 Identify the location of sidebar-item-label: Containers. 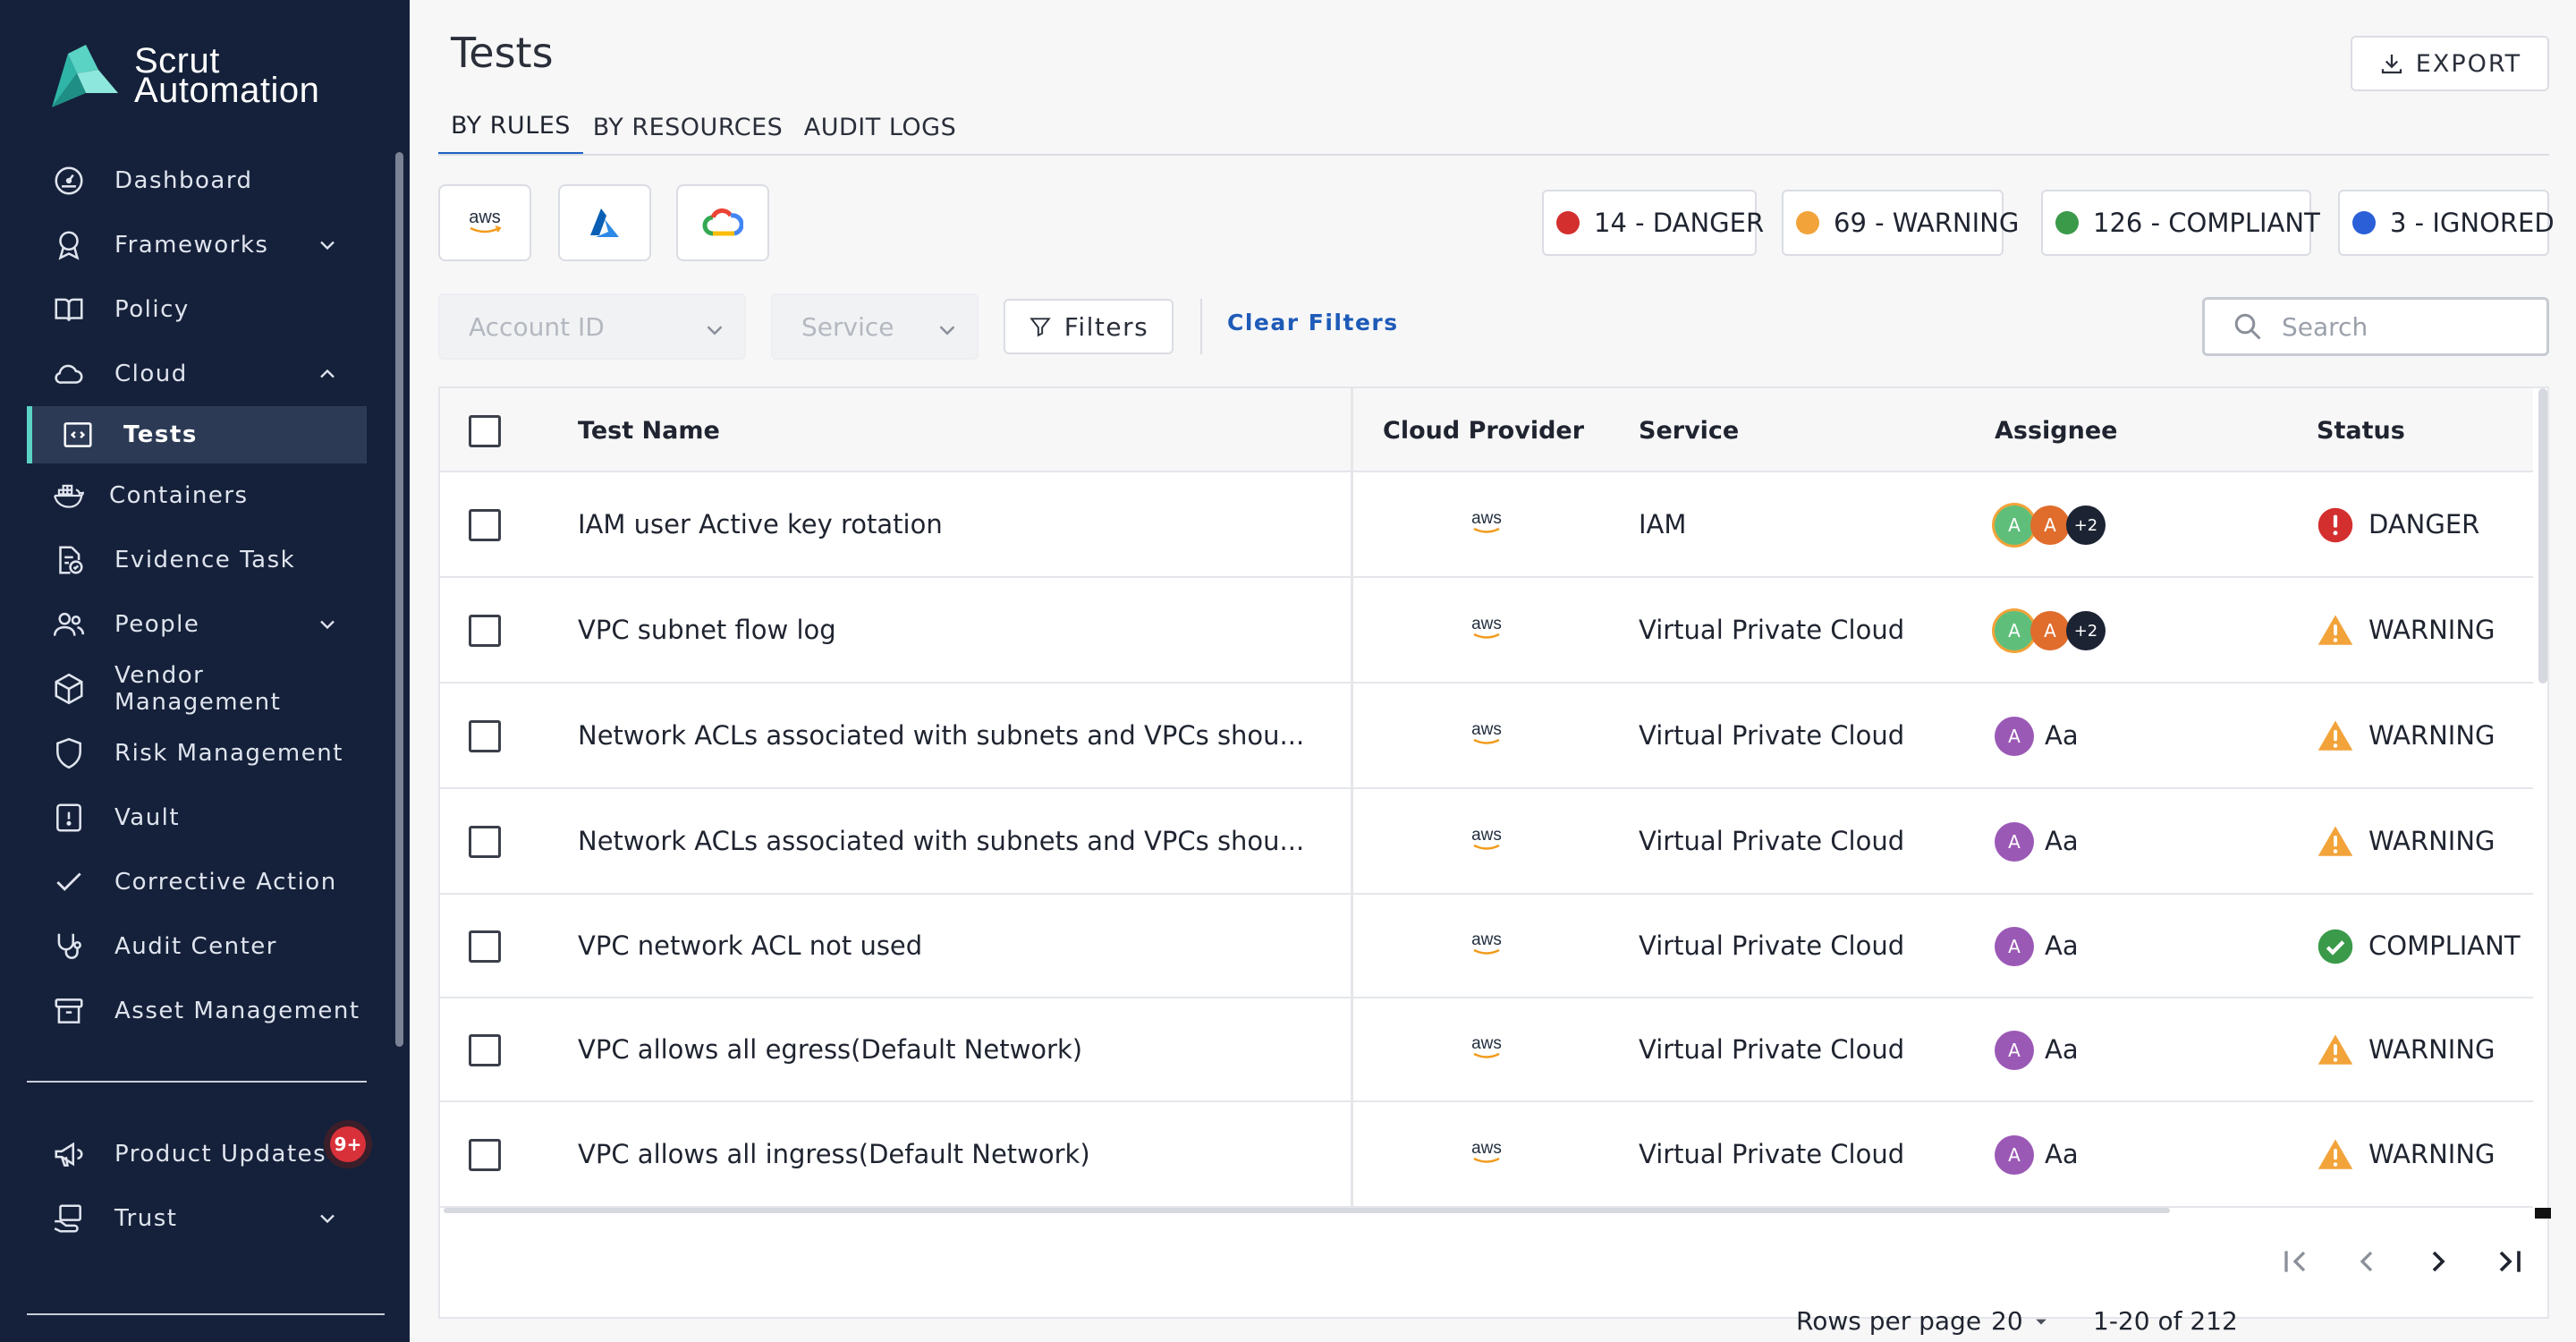
(179, 496).